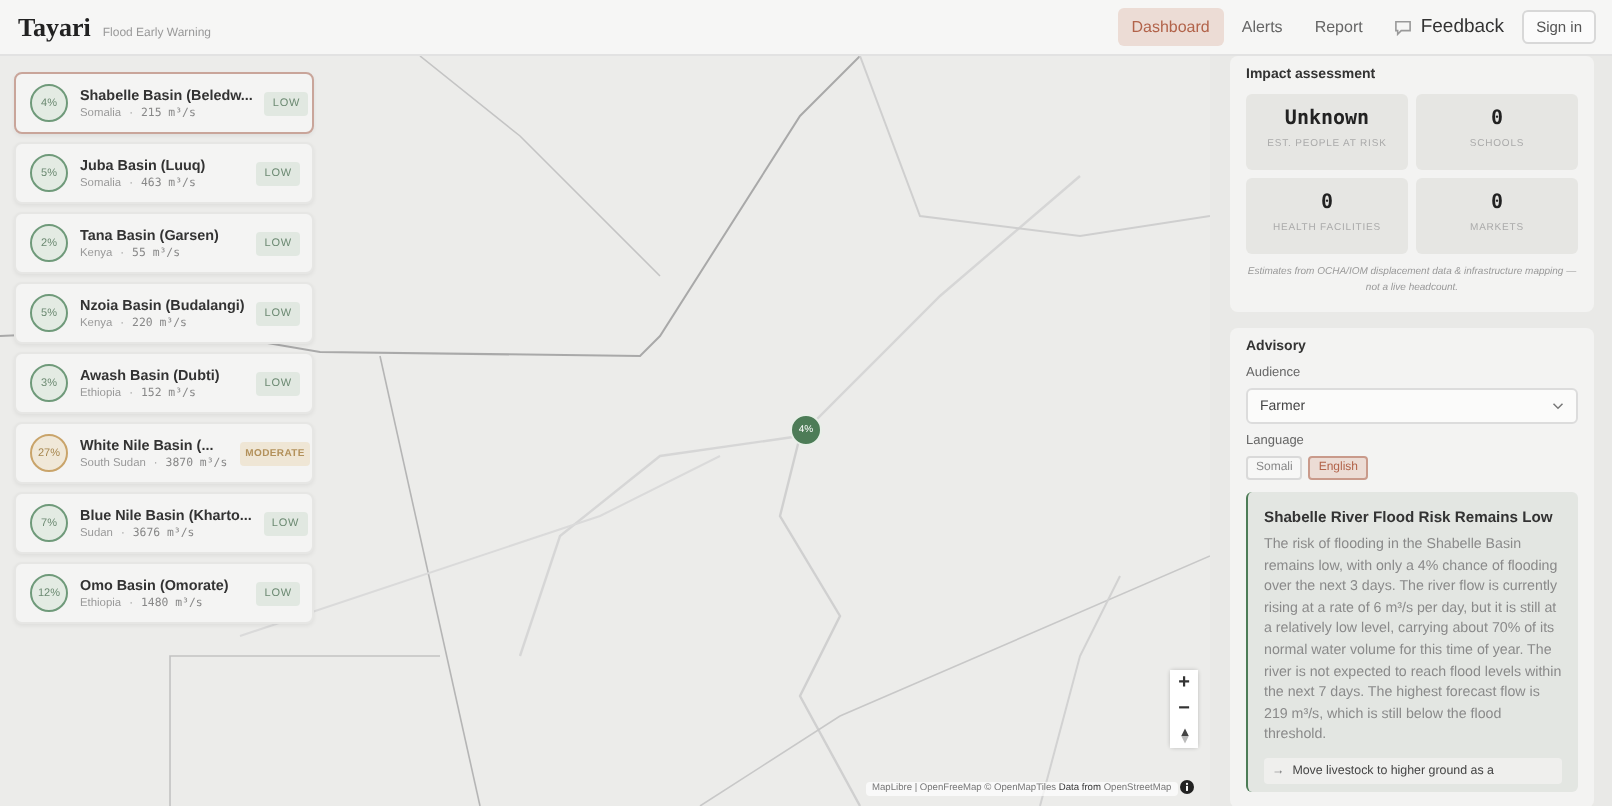  I want to click on feedback-button: Feedback, so click(1449, 27).